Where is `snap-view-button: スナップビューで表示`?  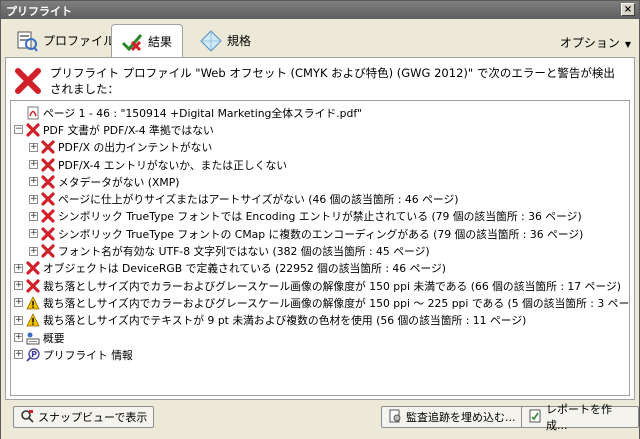
snap-view-button: スナップビューで表示 is located at coordinates (84, 417).